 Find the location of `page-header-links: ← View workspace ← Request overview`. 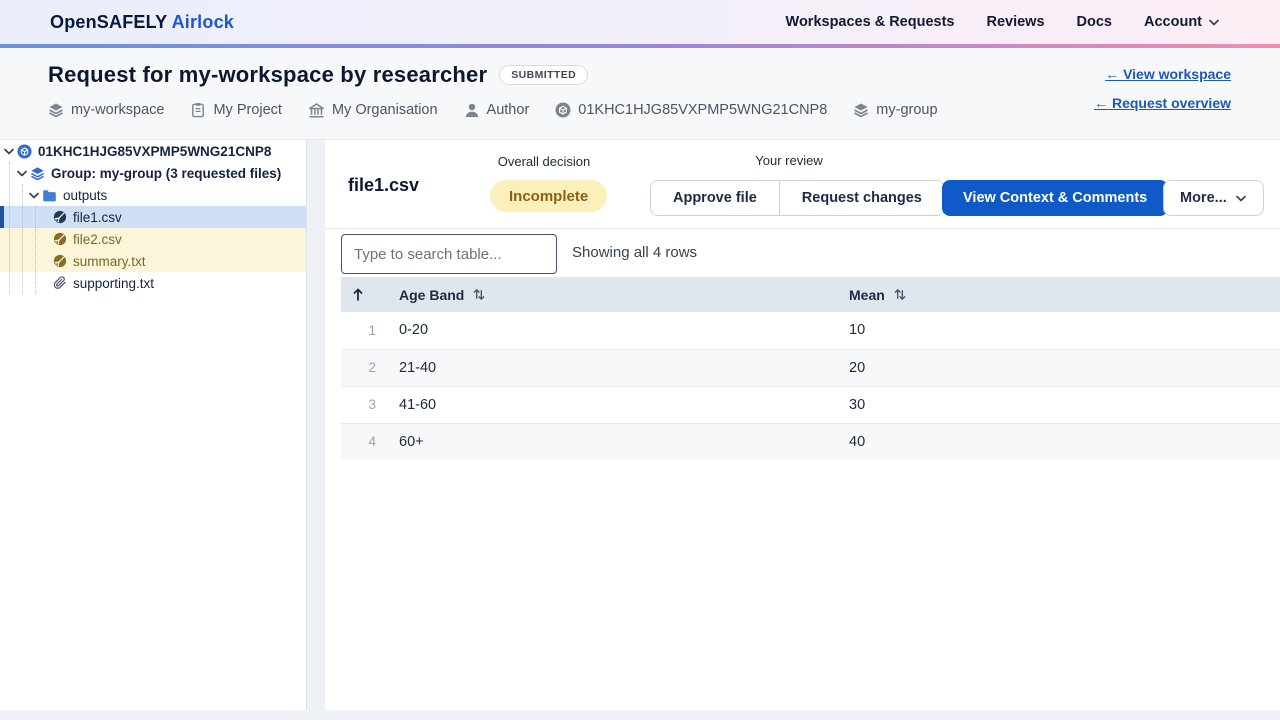

page-header-links: ← View workspace ← Request overview is located at coordinates (1162, 100).